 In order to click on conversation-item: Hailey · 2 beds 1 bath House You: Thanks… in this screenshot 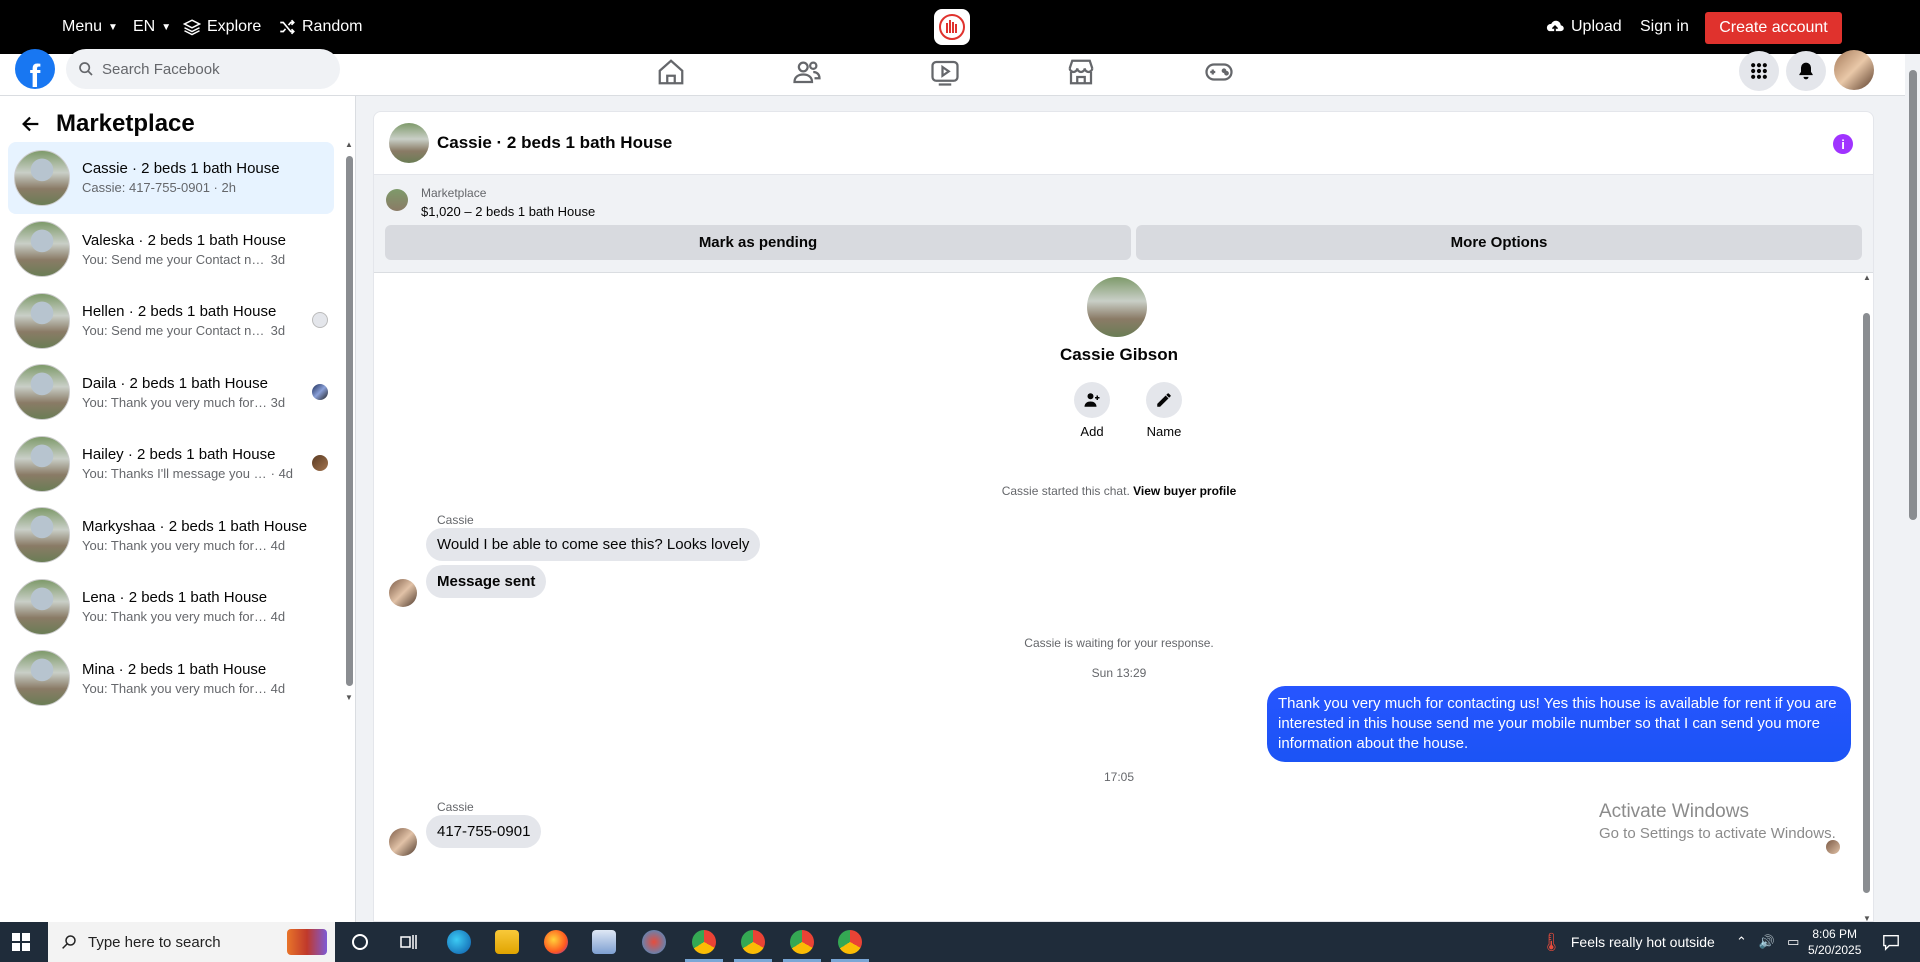, I will do `click(171, 464)`.